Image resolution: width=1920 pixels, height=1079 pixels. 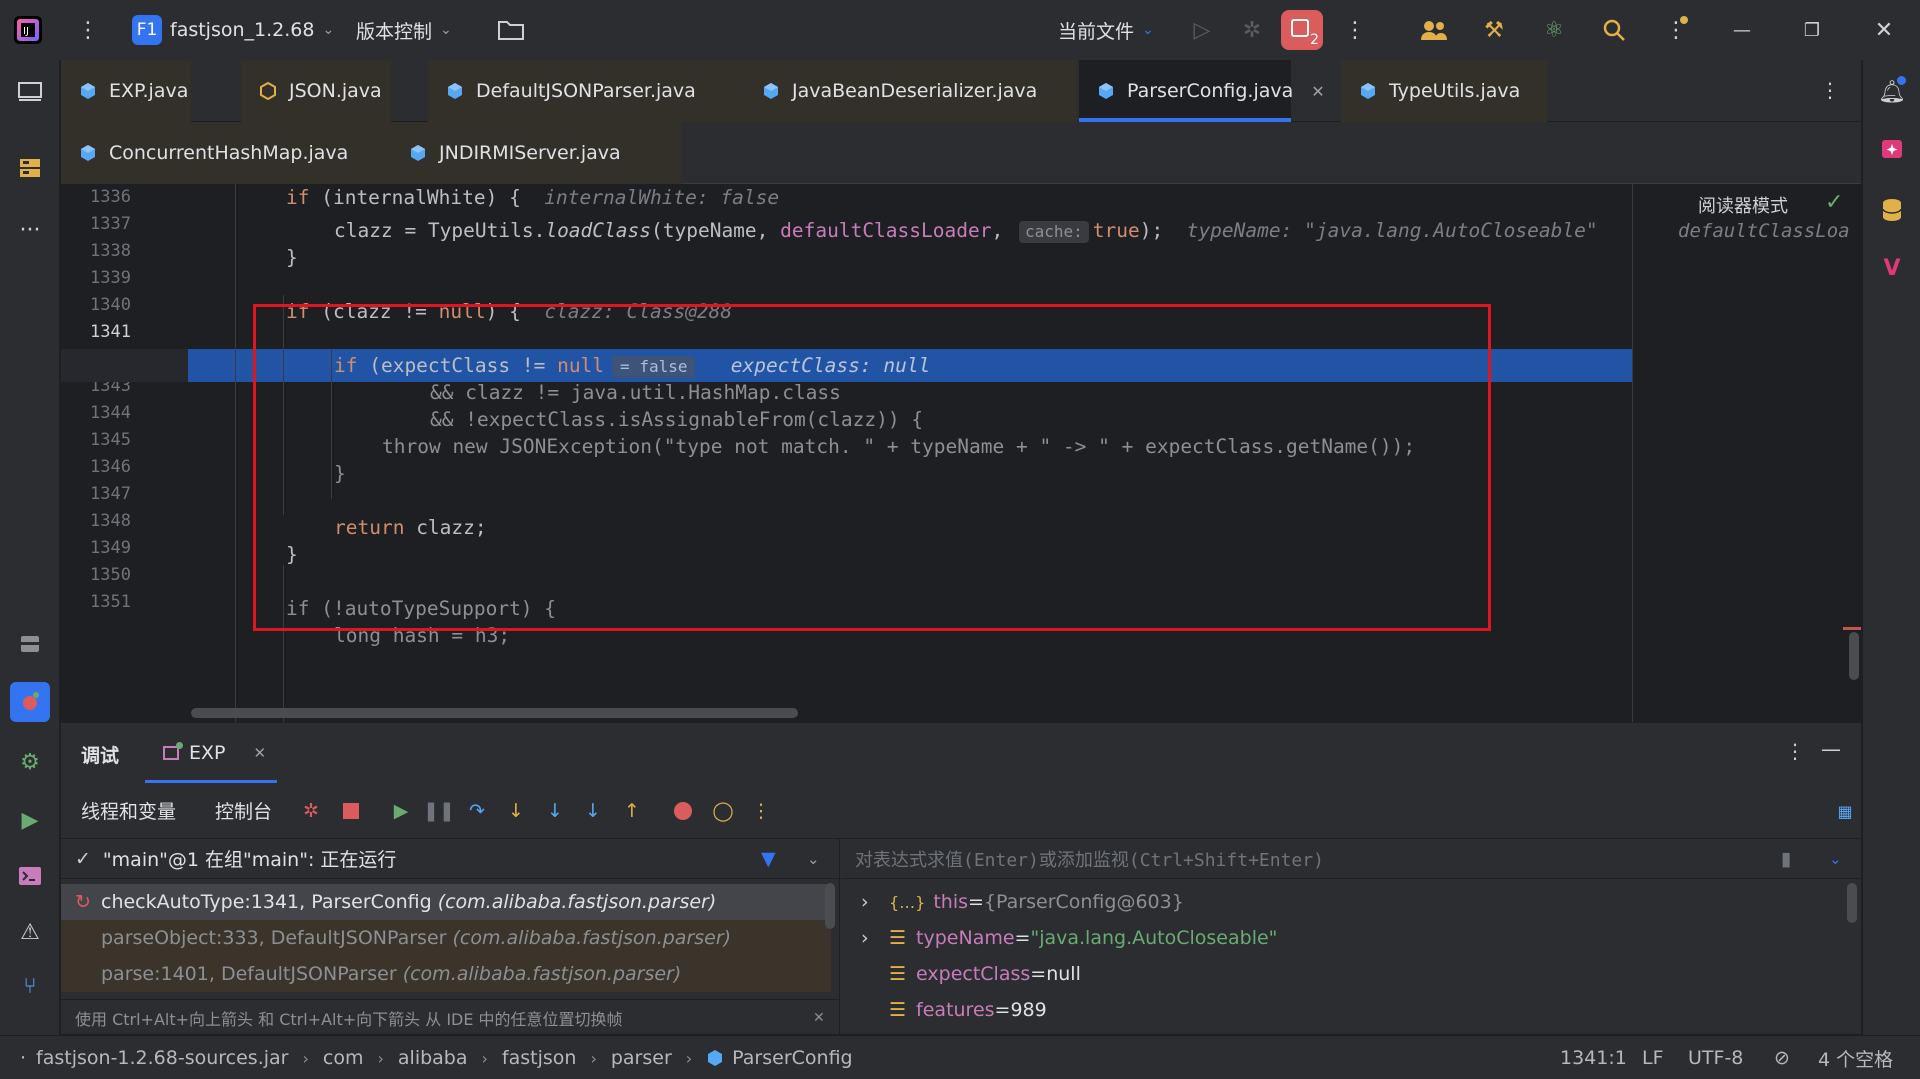 I want to click on line-number: 1338, so click(x=96, y=251).